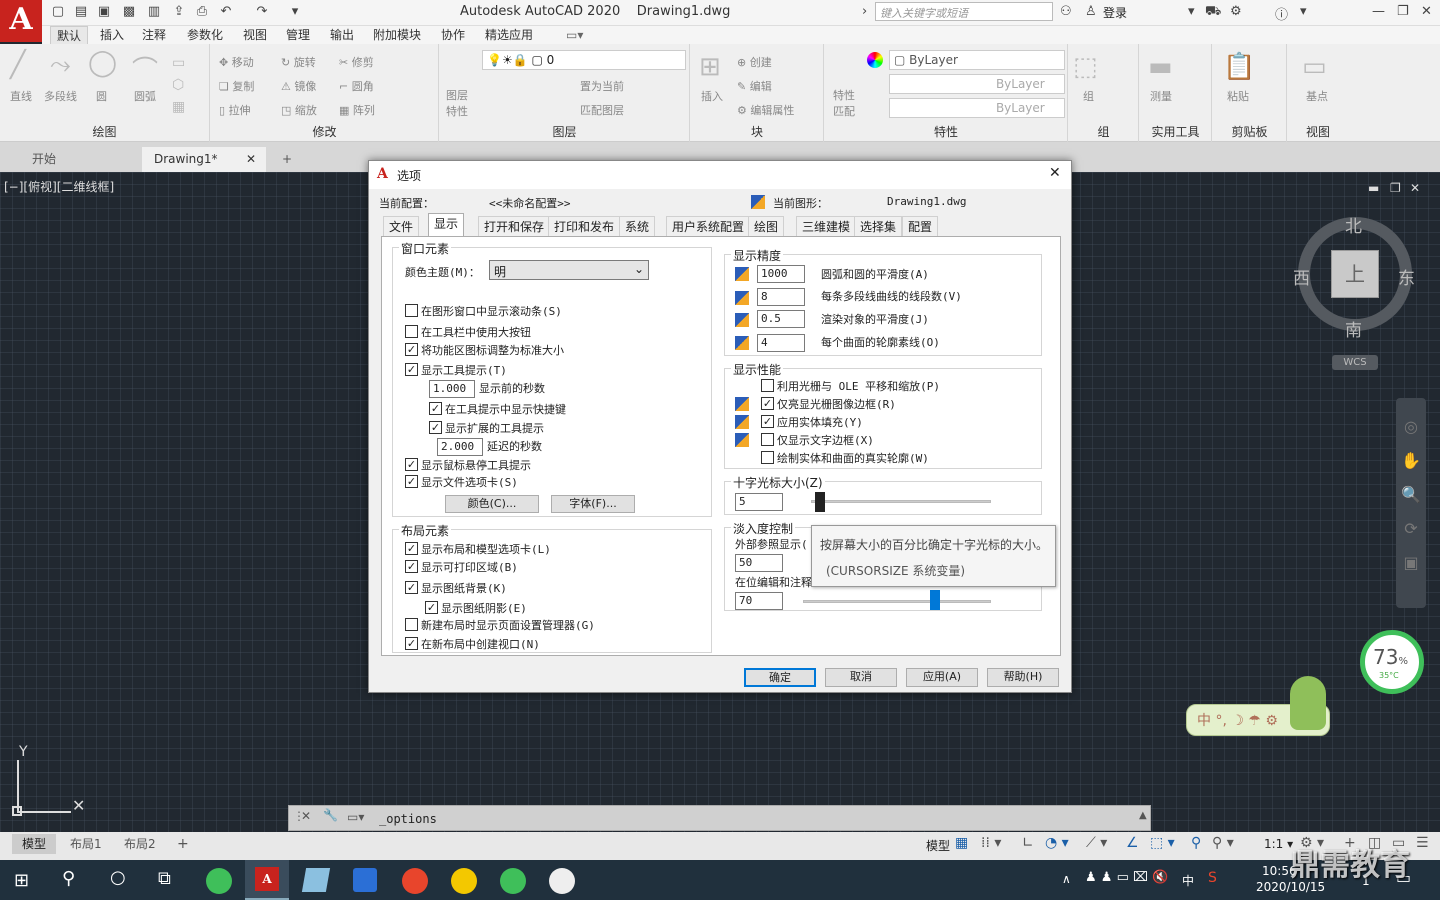 The width and height of the screenshot is (1440, 900). Describe the element at coordinates (1411, 427) in the screenshot. I see `steering-wheel-icon: ◎` at that location.